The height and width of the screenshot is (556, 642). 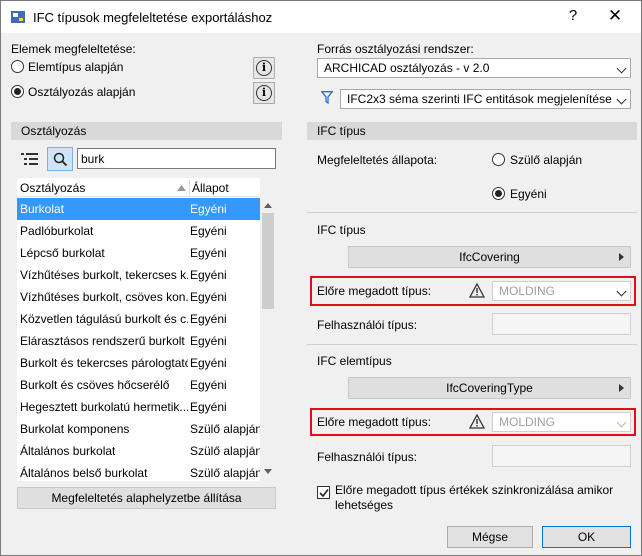 What do you see at coordinates (498, 159) in the screenshot?
I see `radio-state-parent` at bounding box center [498, 159].